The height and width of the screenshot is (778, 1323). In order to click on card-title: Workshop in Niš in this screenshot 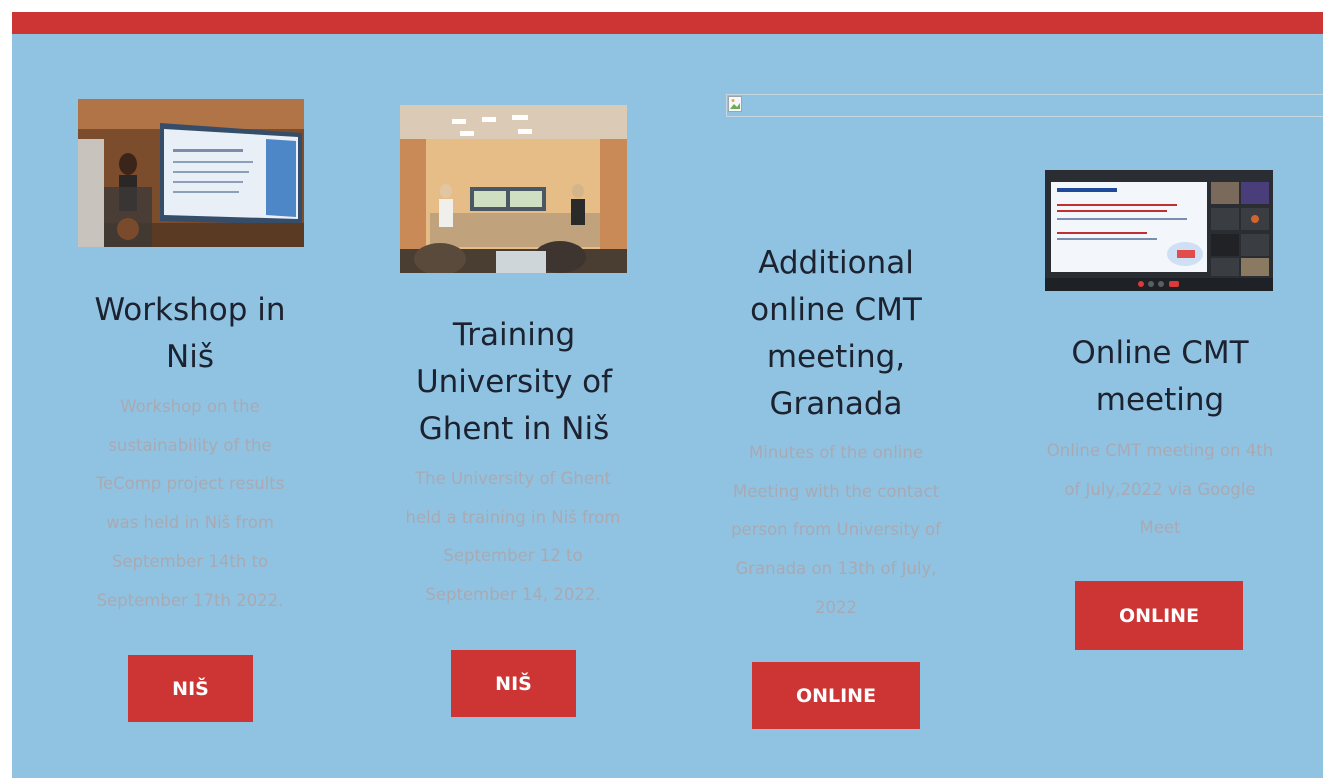, I will do `click(190, 333)`.